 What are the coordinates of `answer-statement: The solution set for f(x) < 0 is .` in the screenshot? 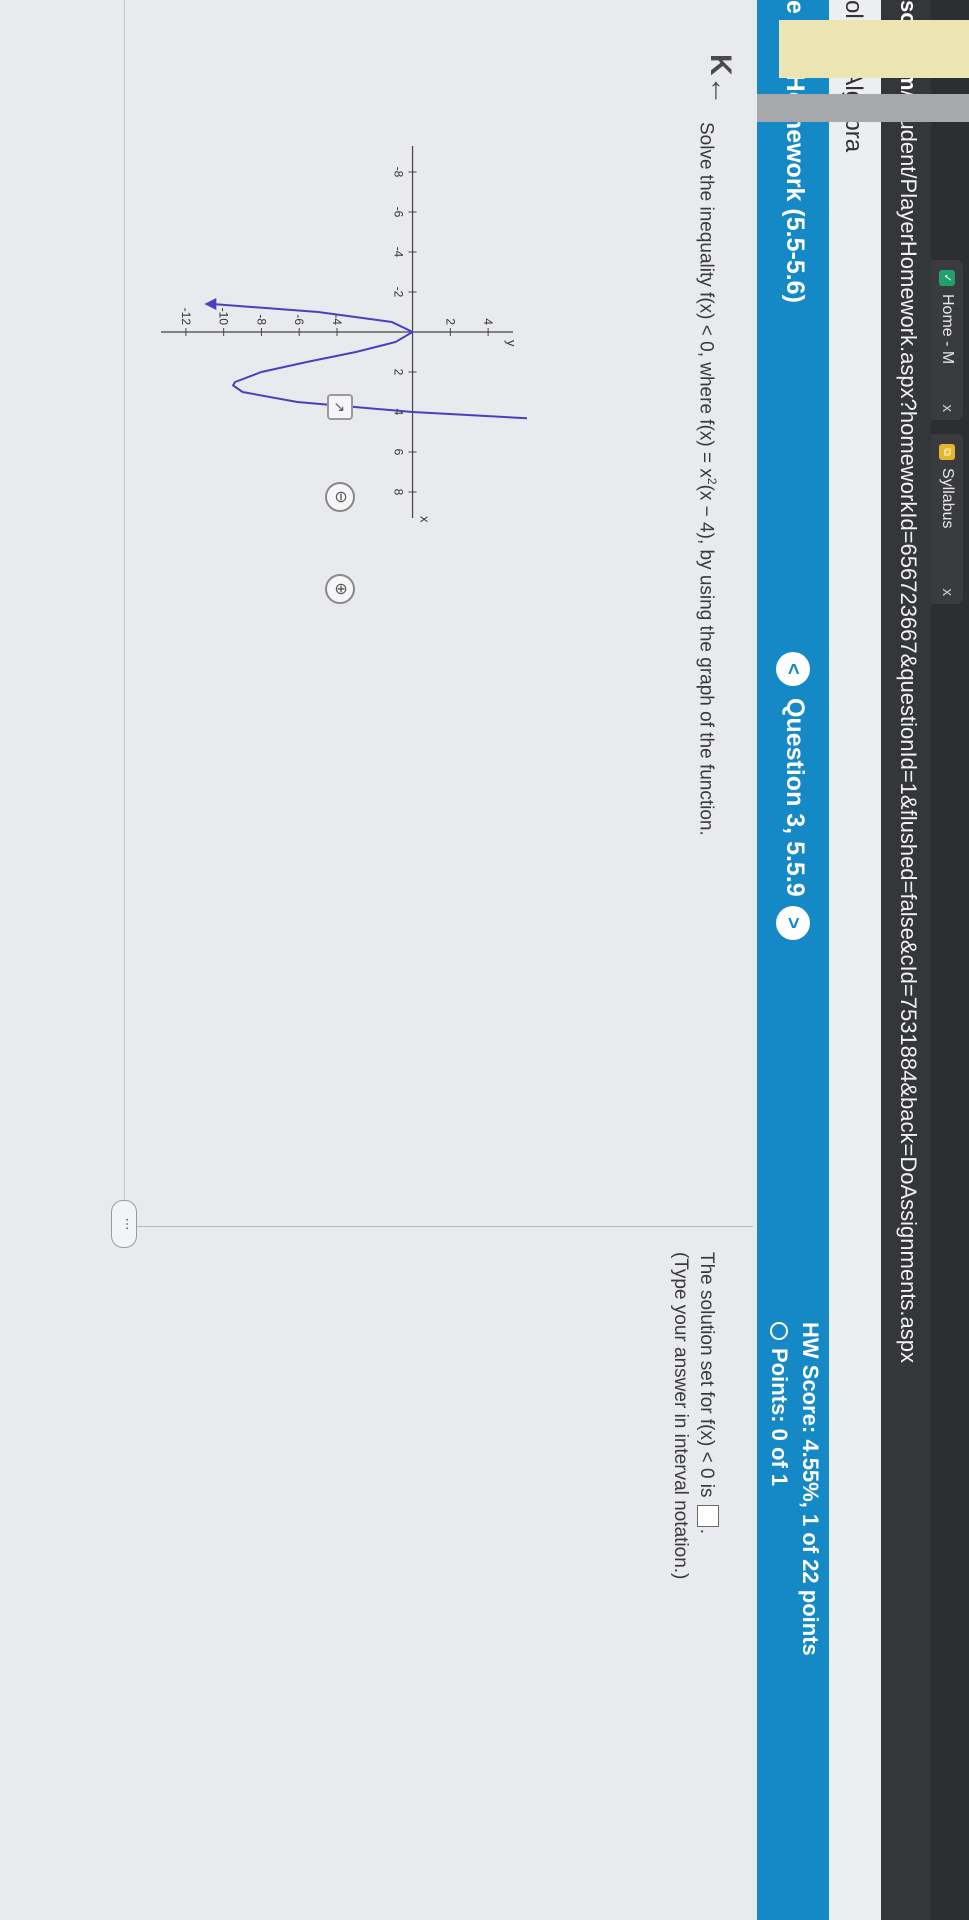 It's located at (707, 1393).